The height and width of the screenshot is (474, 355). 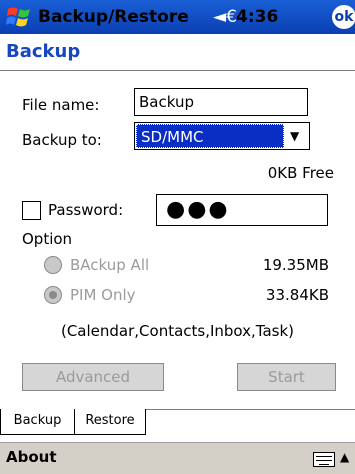 I want to click on backup-to-label: Backup to:, so click(x=62, y=140).